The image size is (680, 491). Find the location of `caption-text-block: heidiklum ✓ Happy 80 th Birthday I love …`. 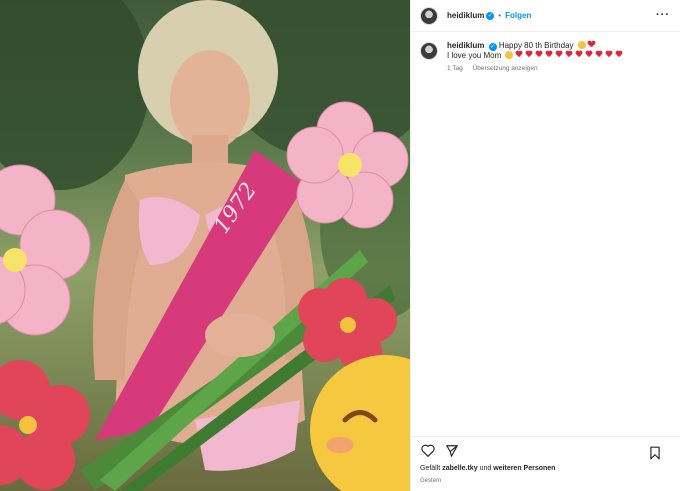

caption-text-block: heidiklum ✓ Happy 80 th Birthday I love … is located at coordinates (536, 57).